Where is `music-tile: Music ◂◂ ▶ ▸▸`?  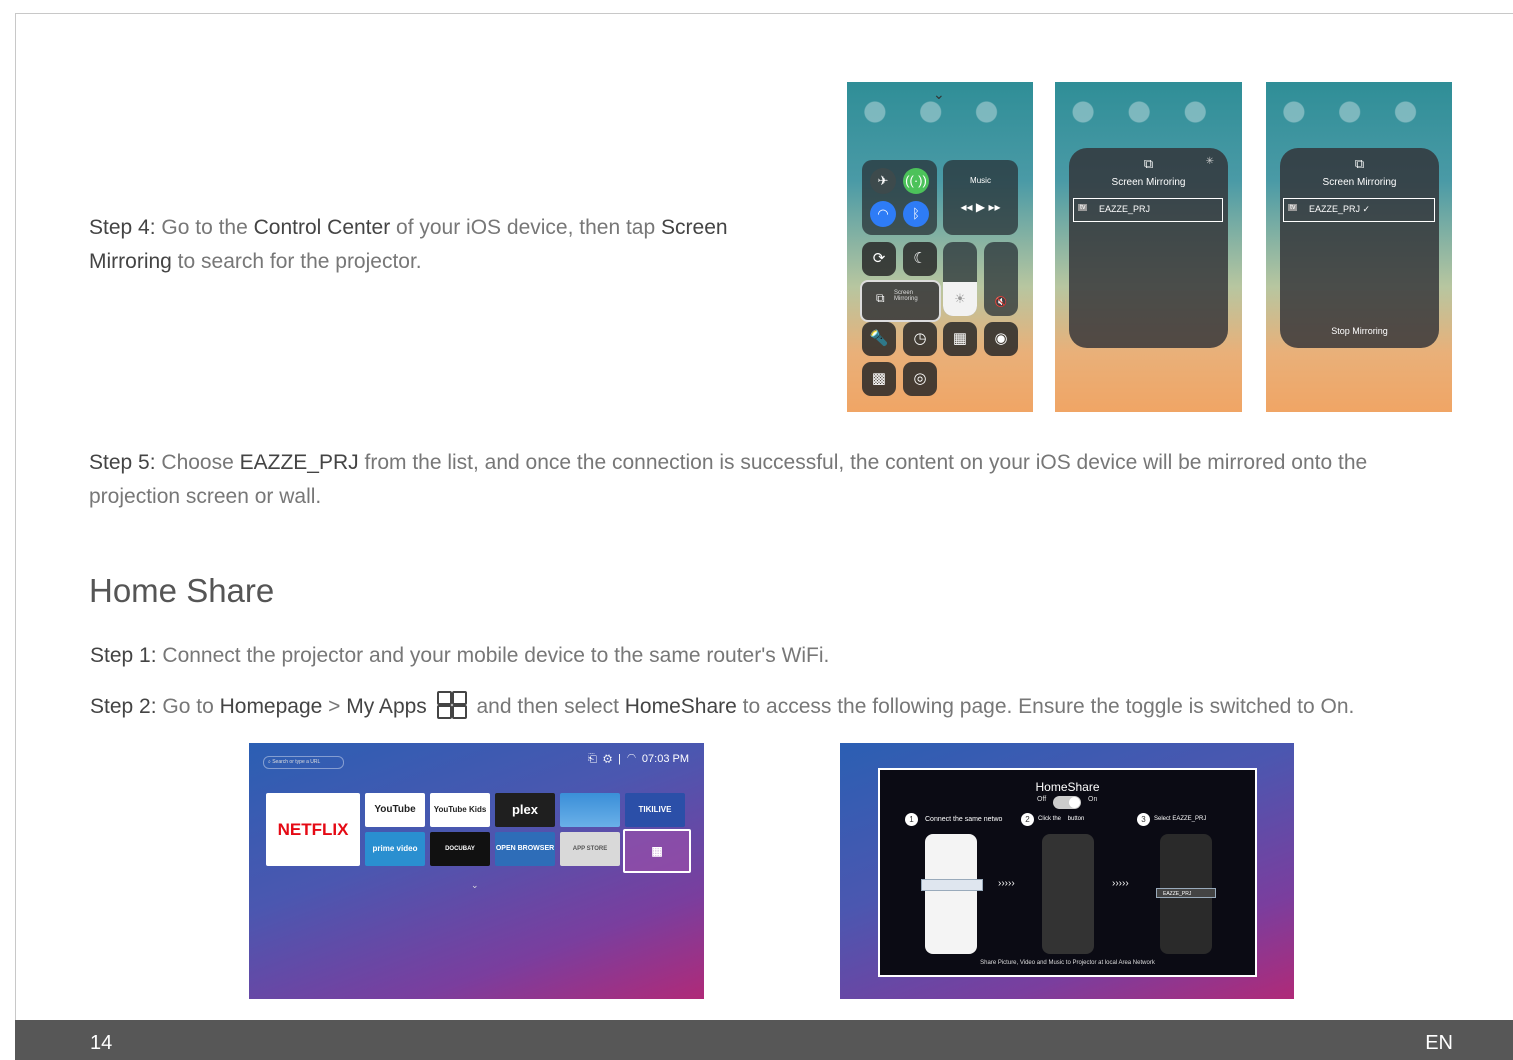 music-tile: Music ◂◂ ▶ ▸▸ is located at coordinates (980, 197).